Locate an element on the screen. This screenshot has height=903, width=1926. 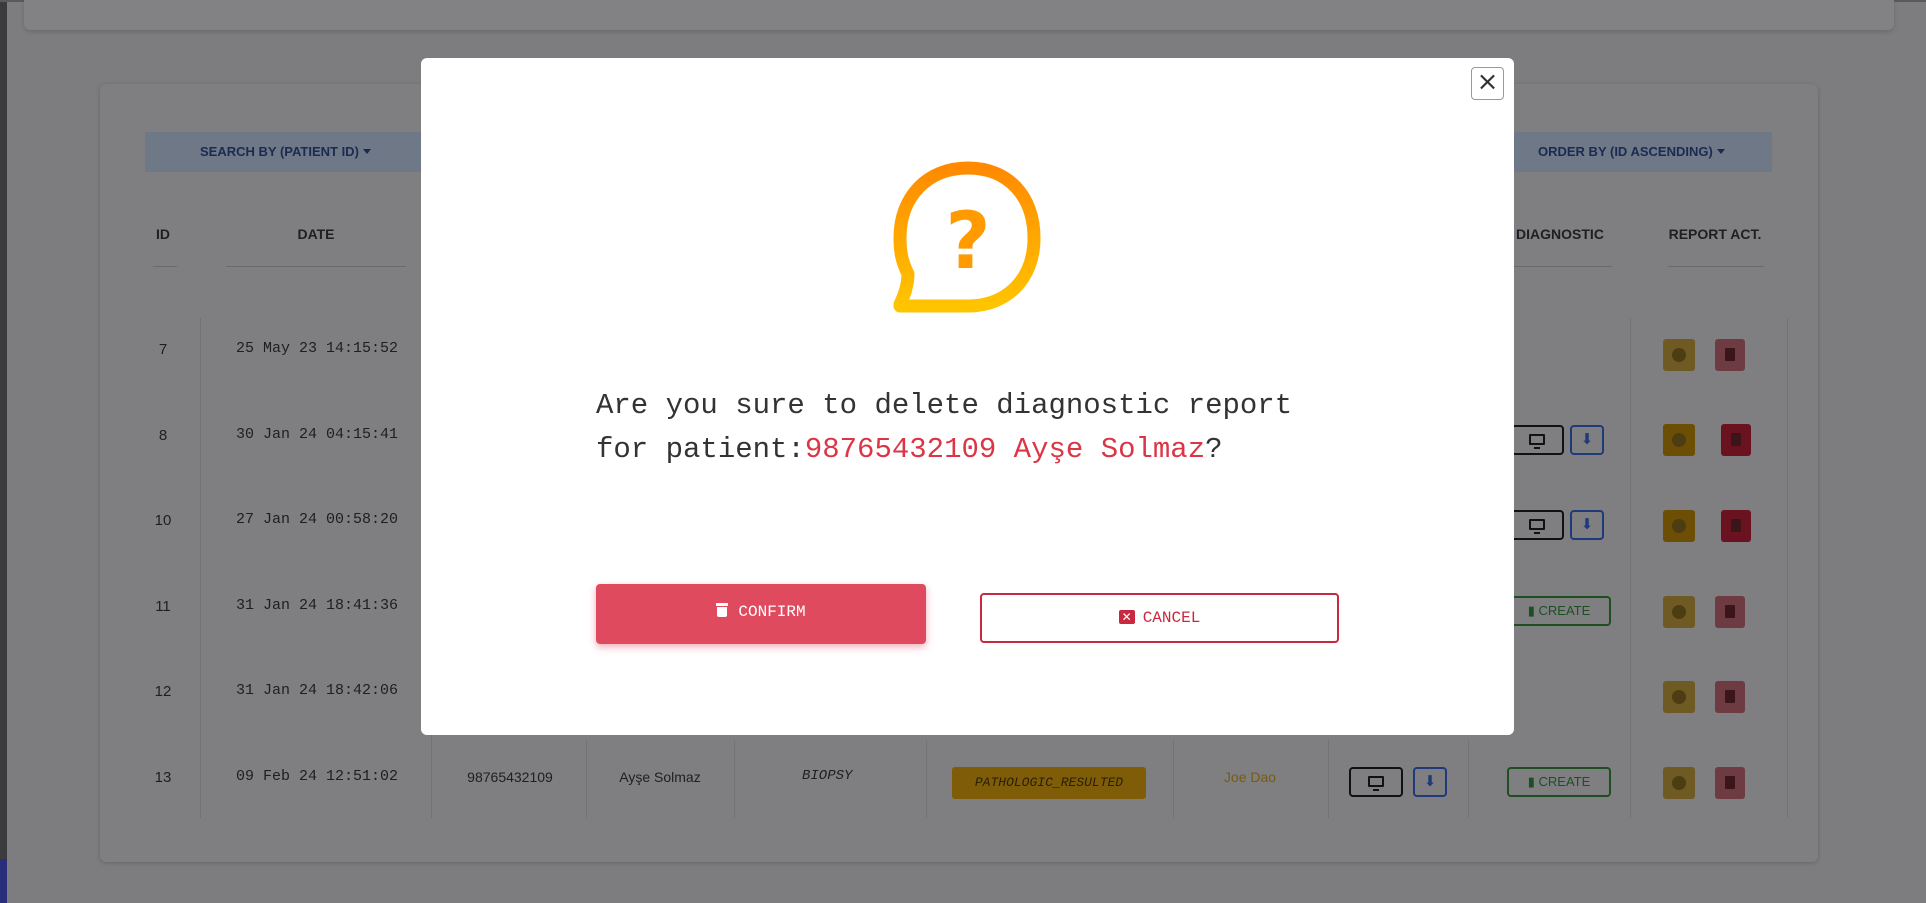
close-modal-button: × is located at coordinates (1487, 83).